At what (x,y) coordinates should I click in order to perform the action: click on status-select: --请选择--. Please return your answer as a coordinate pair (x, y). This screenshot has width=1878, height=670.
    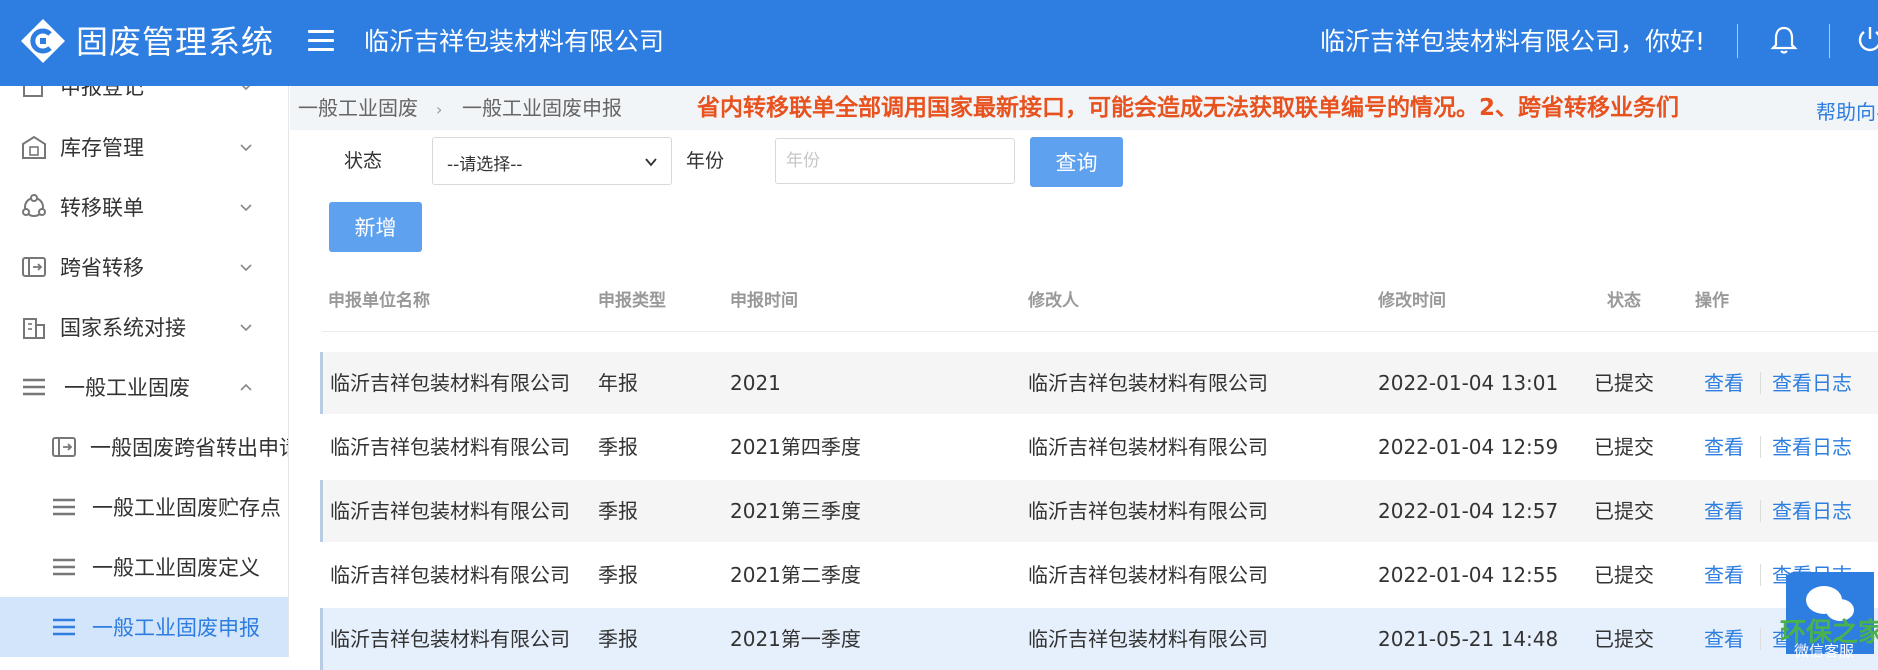
    Looking at the image, I should click on (552, 161).